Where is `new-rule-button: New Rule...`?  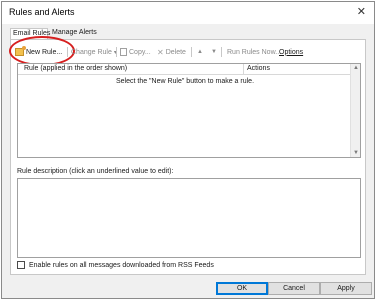 new-rule-button: New Rule... is located at coordinates (38, 52).